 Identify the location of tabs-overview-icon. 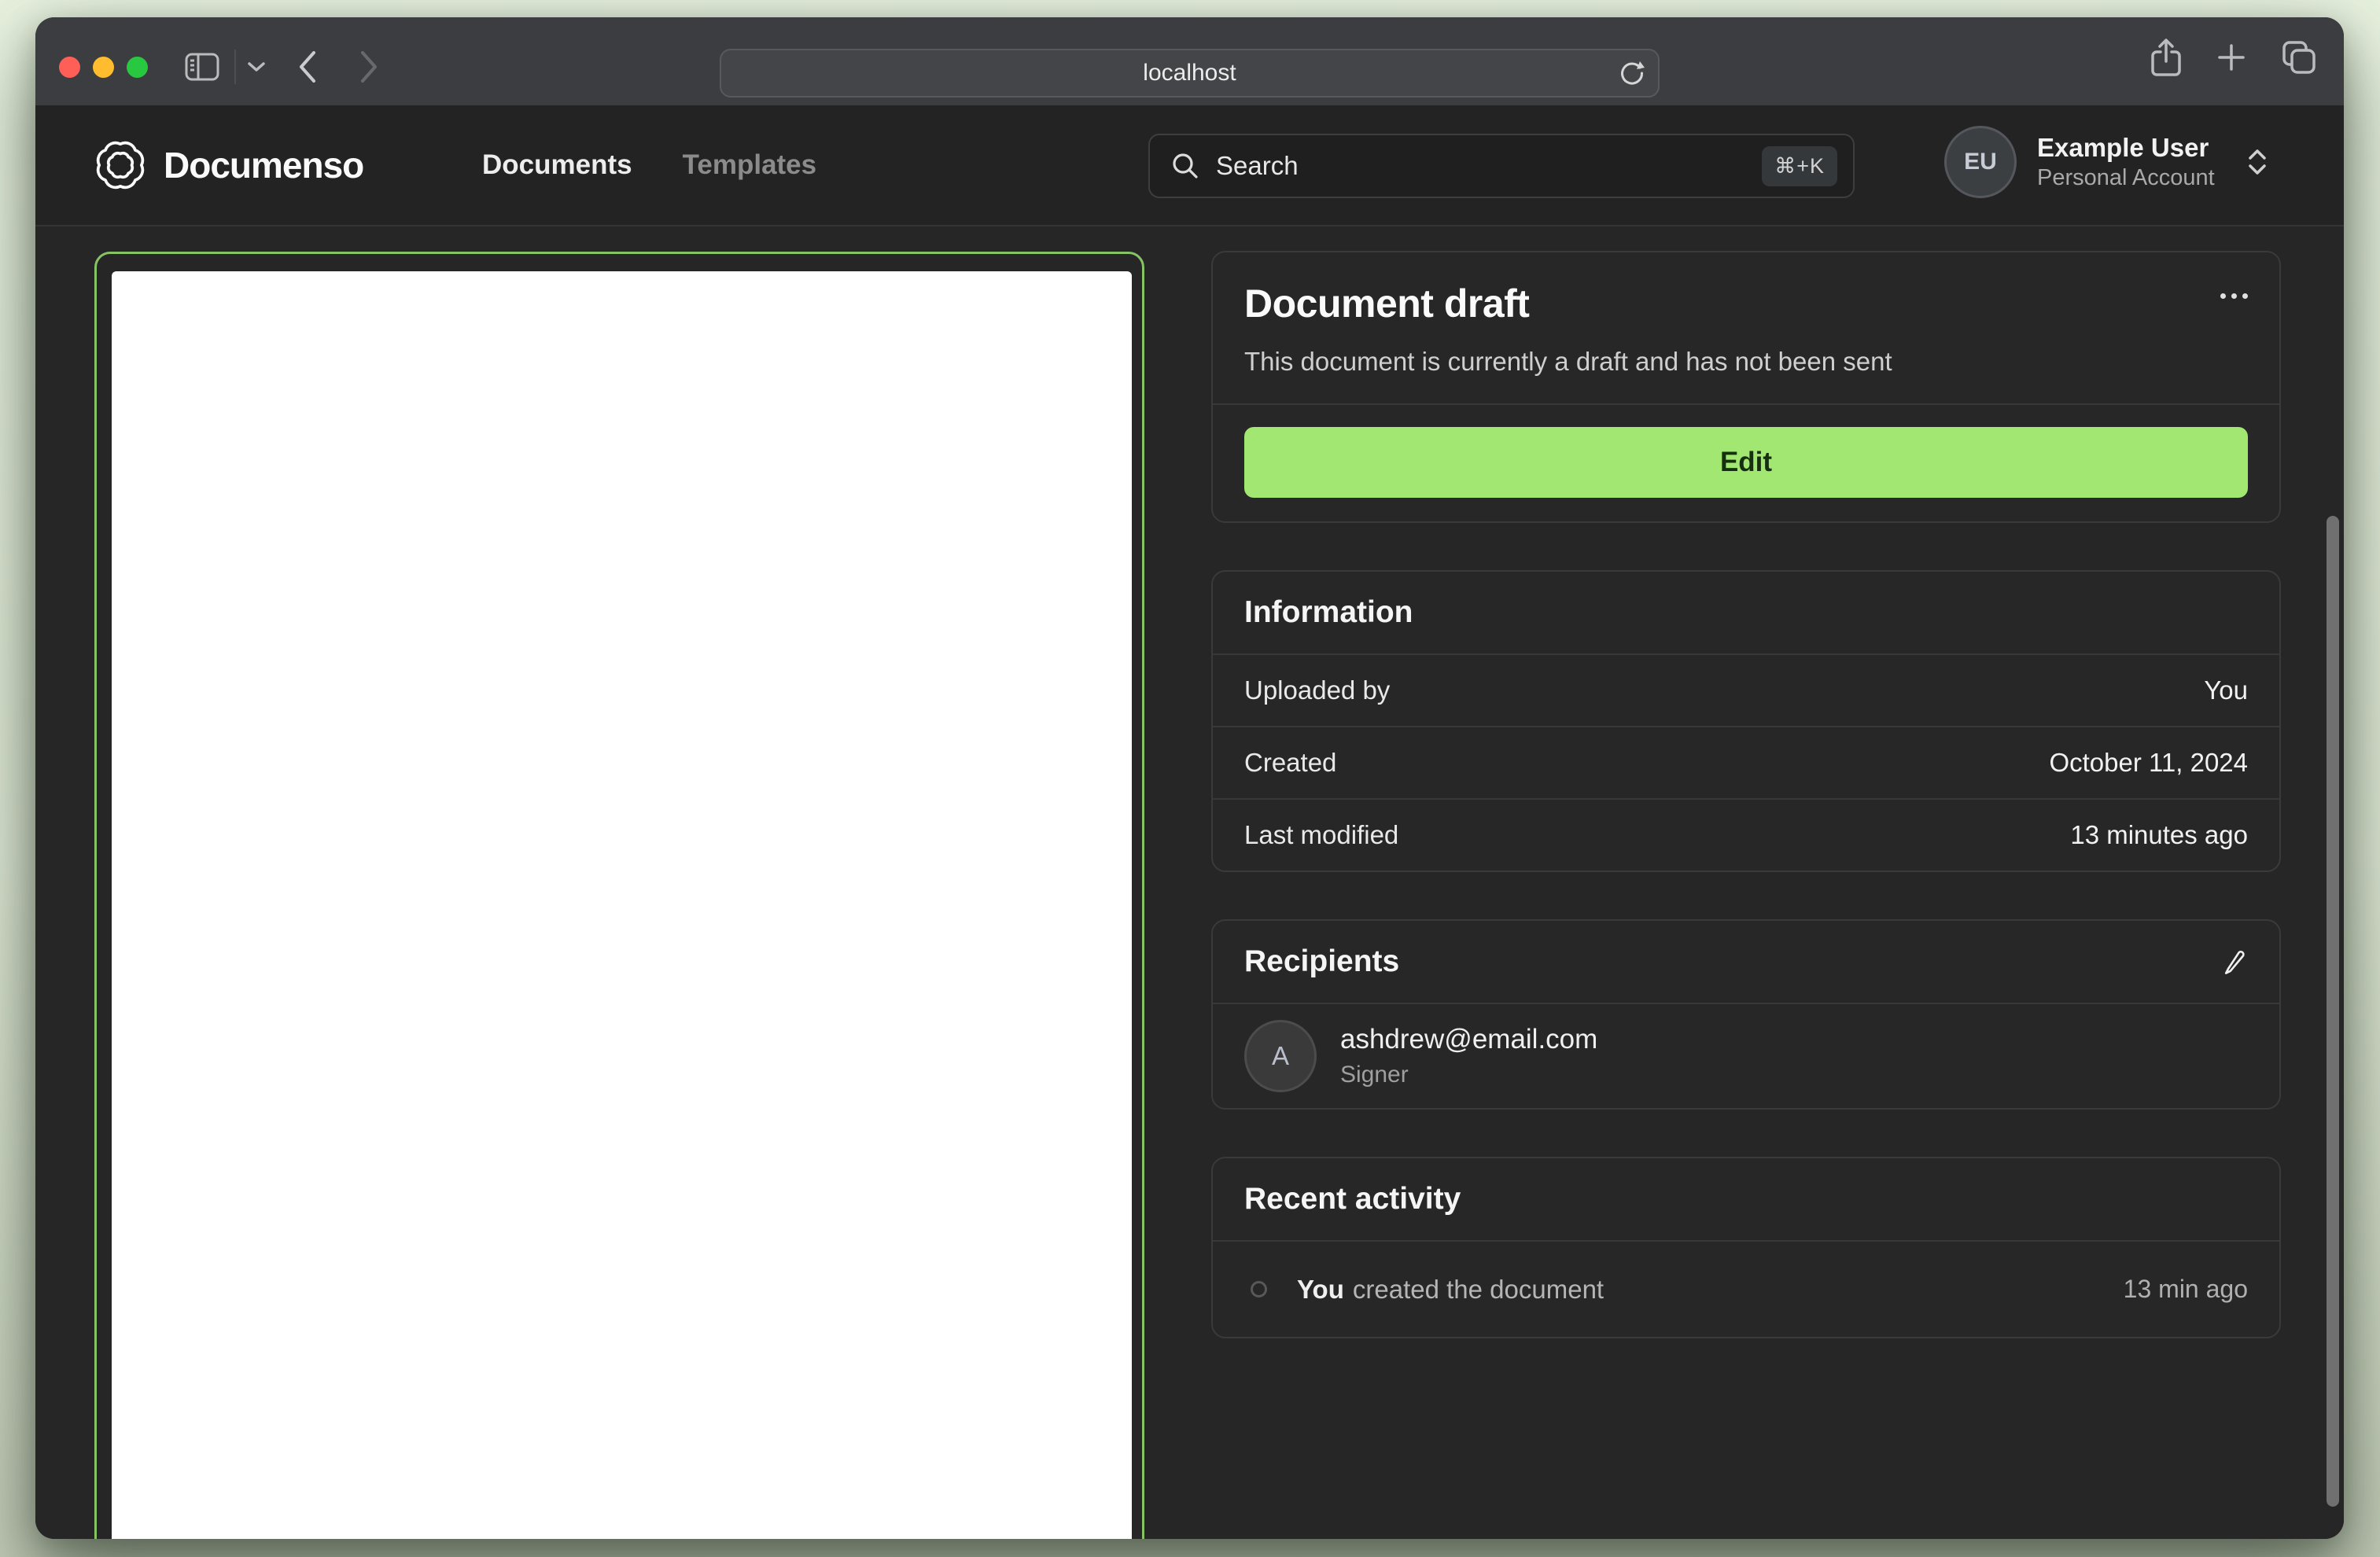
(2299, 57).